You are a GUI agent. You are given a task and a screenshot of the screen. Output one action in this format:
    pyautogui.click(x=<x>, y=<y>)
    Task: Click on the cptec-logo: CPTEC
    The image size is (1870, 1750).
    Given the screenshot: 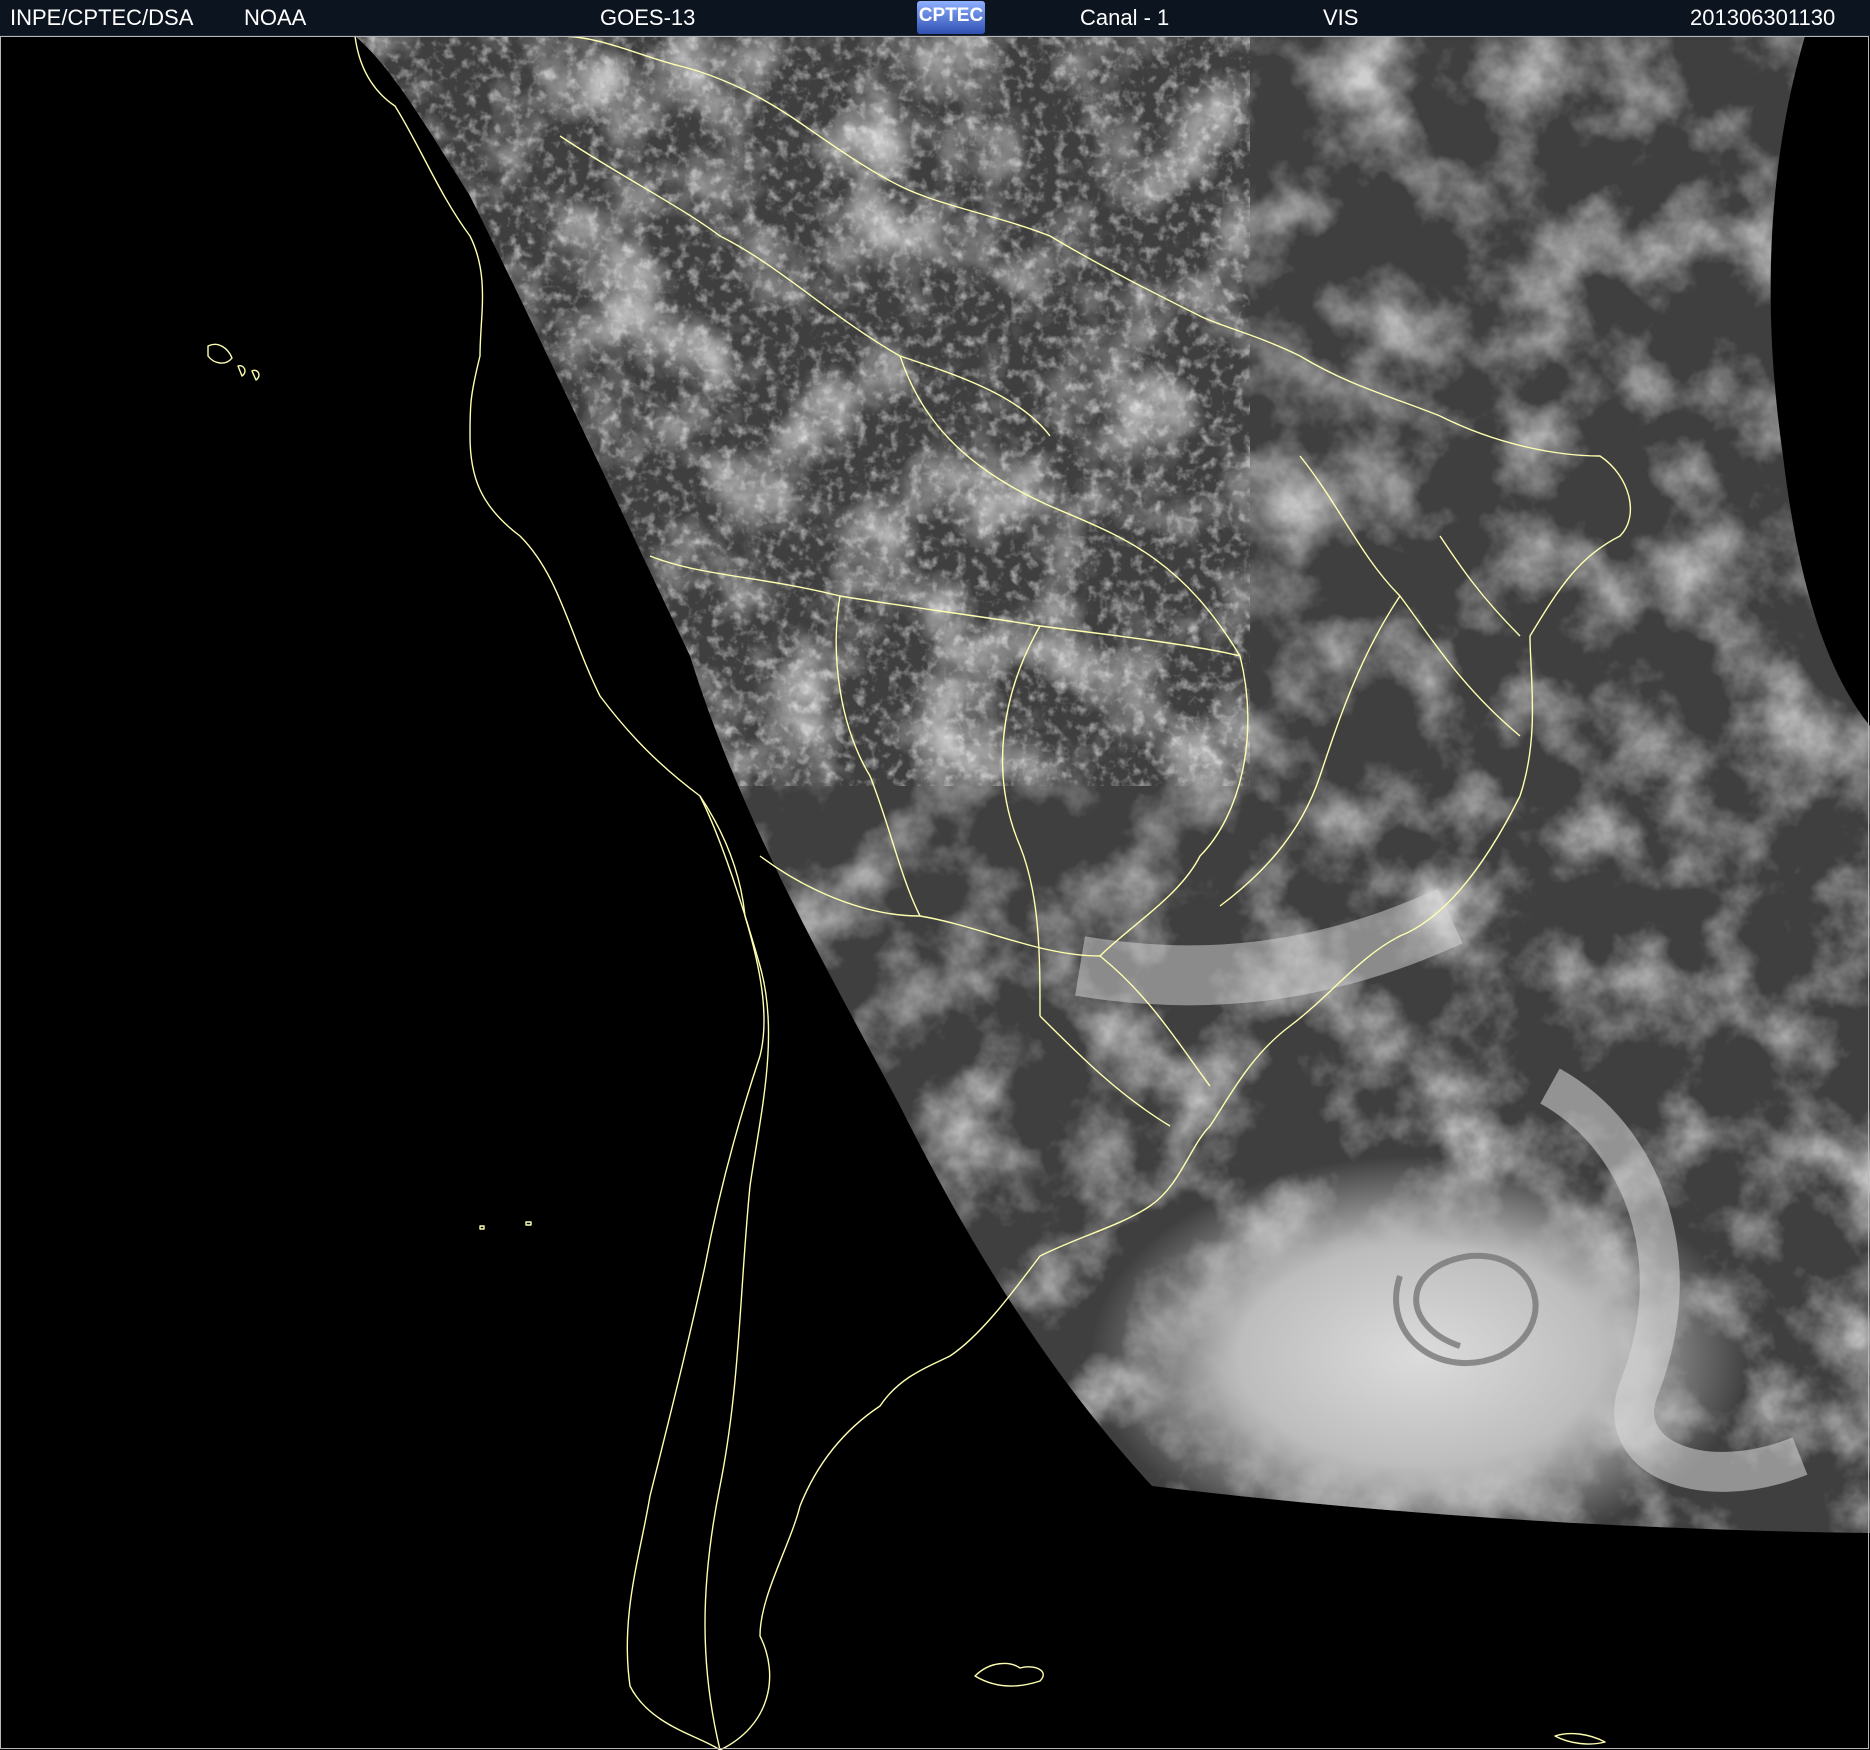 What is the action you would take?
    pyautogui.click(x=951, y=17)
    